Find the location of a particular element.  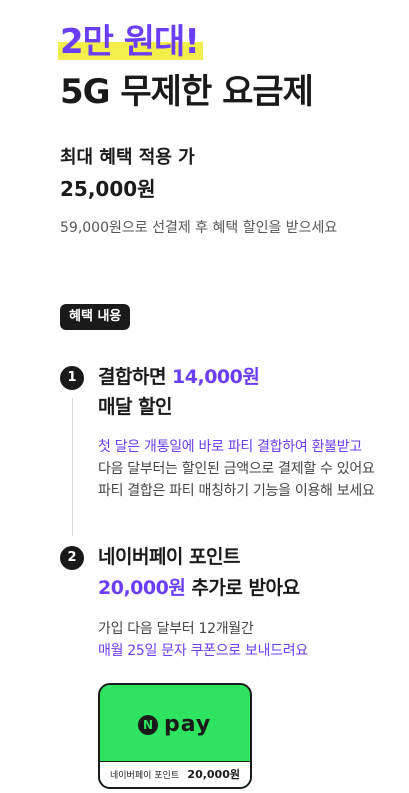

naver-pay-card: N pay 네이버페이 포인트 20,000원 is located at coordinates (175, 736).